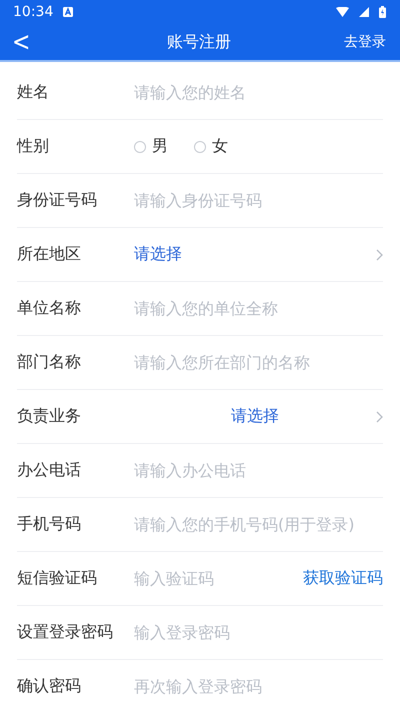 The image size is (400, 710). What do you see at coordinates (382, 12) in the screenshot?
I see `battery-icon` at bounding box center [382, 12].